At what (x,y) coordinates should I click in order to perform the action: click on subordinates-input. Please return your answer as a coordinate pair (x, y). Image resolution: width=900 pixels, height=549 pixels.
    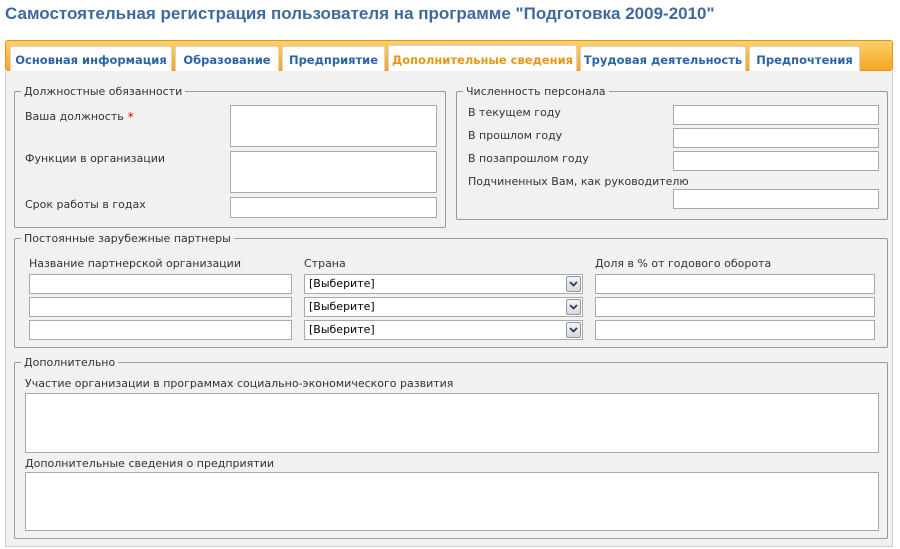
    Looking at the image, I should click on (776, 199).